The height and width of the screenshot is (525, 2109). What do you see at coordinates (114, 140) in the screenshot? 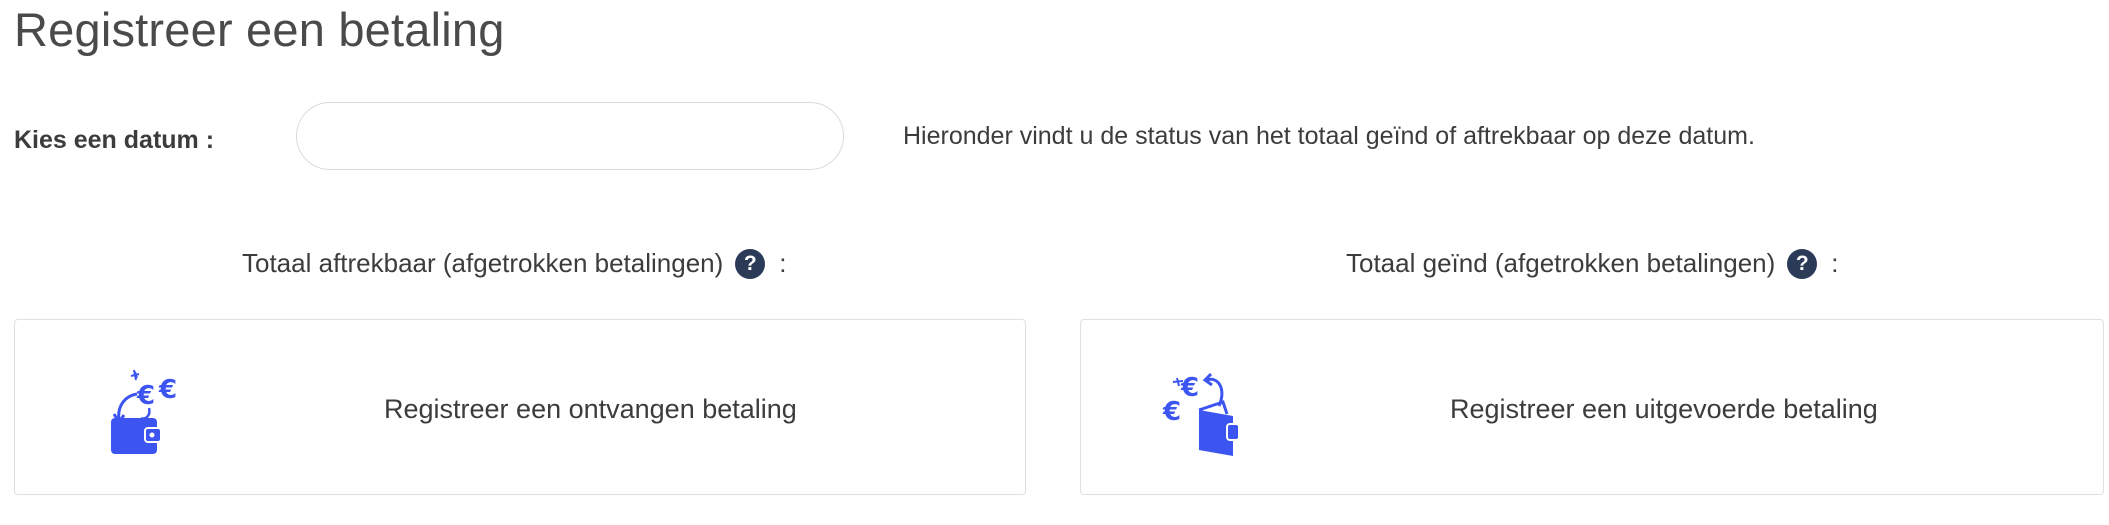
I see `date-label: Kies een datum :` at bounding box center [114, 140].